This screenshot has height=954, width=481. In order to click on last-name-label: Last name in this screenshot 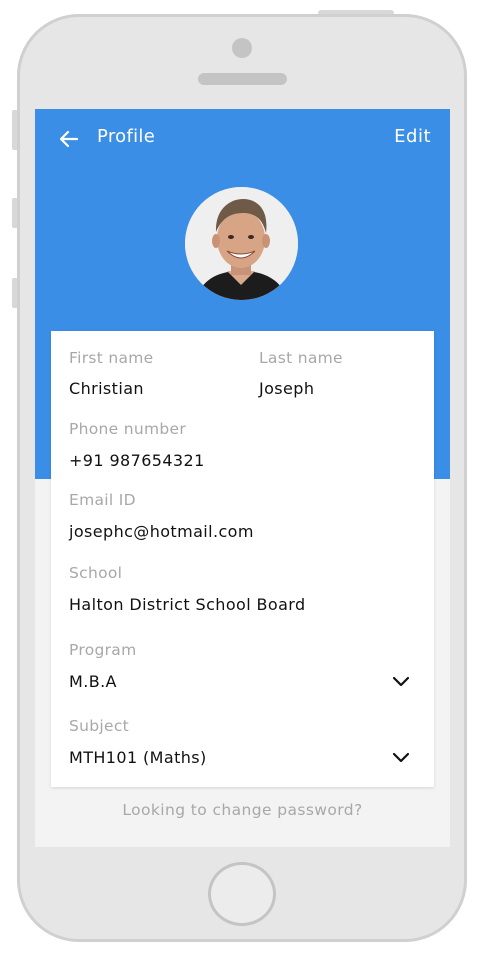, I will do `click(301, 358)`.